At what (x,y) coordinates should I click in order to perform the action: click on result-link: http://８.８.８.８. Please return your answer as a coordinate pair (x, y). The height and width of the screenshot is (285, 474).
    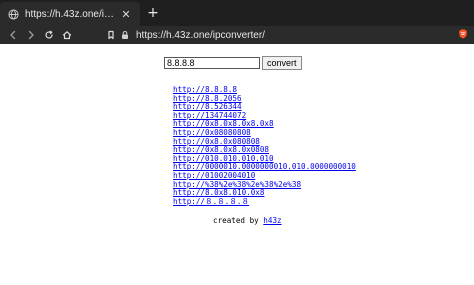
    Looking at the image, I should click on (264, 202).